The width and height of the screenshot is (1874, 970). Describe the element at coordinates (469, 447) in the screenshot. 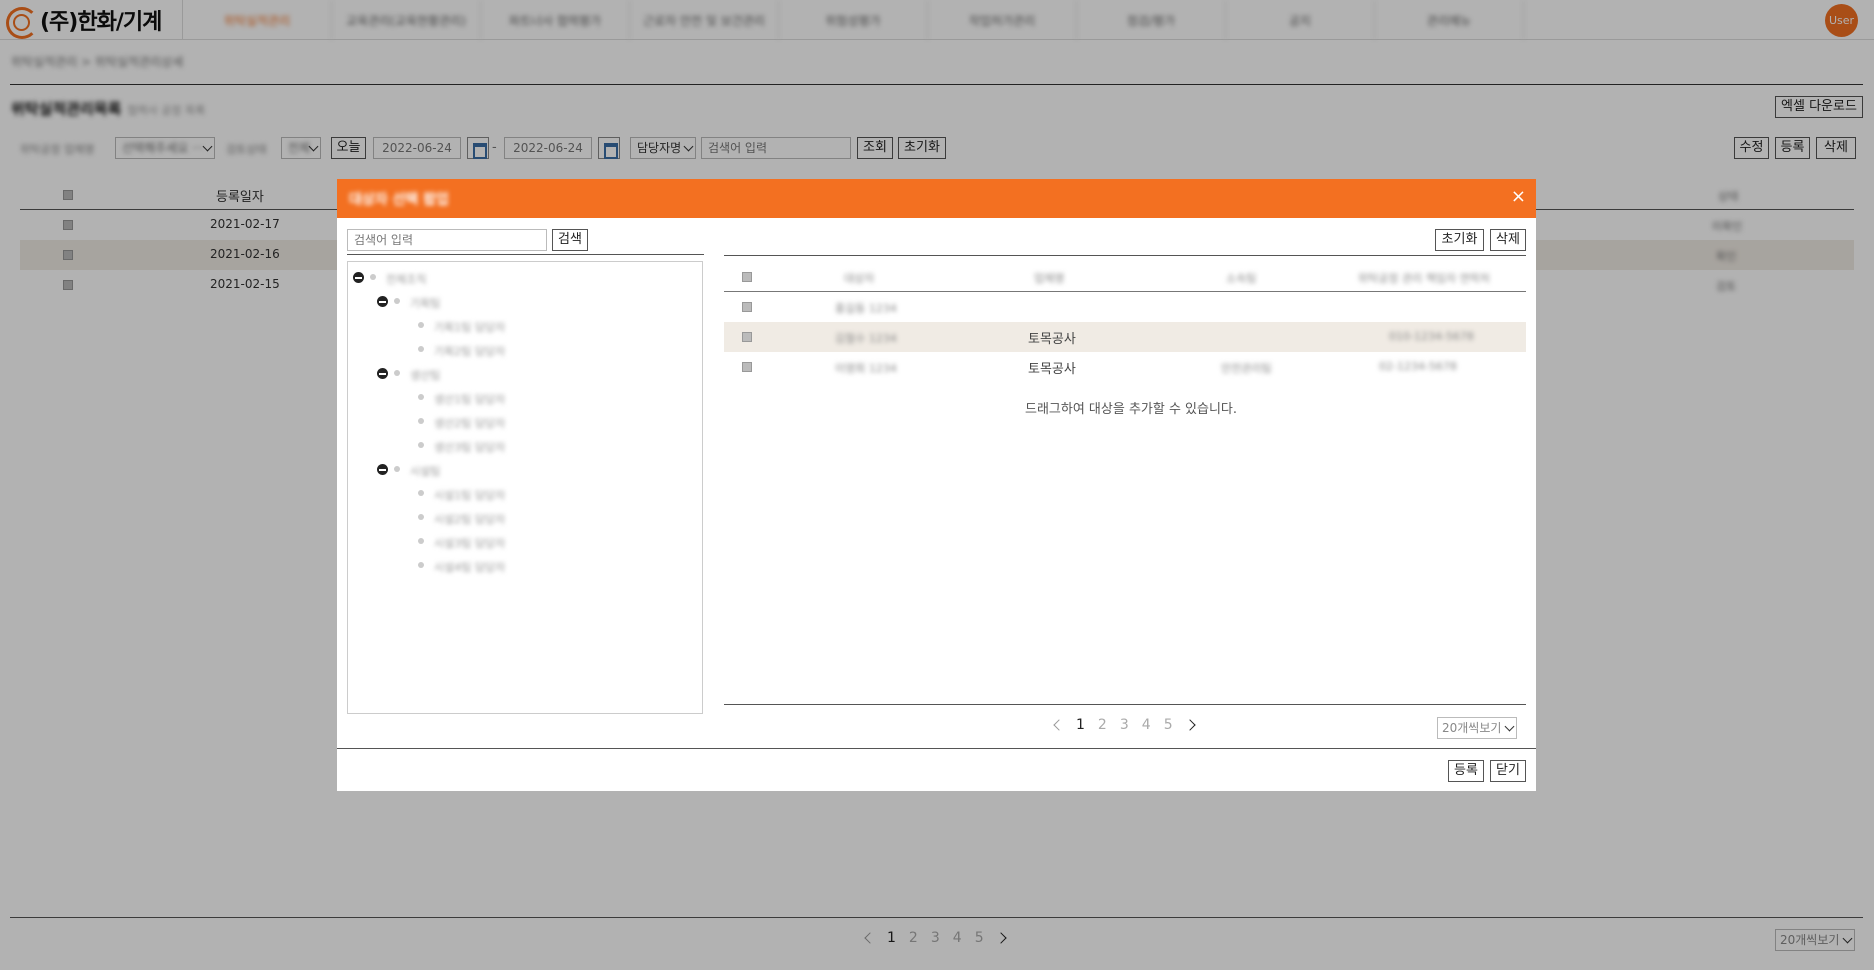

I see `tree-node-leaf: 생산3팀 담당자` at that location.